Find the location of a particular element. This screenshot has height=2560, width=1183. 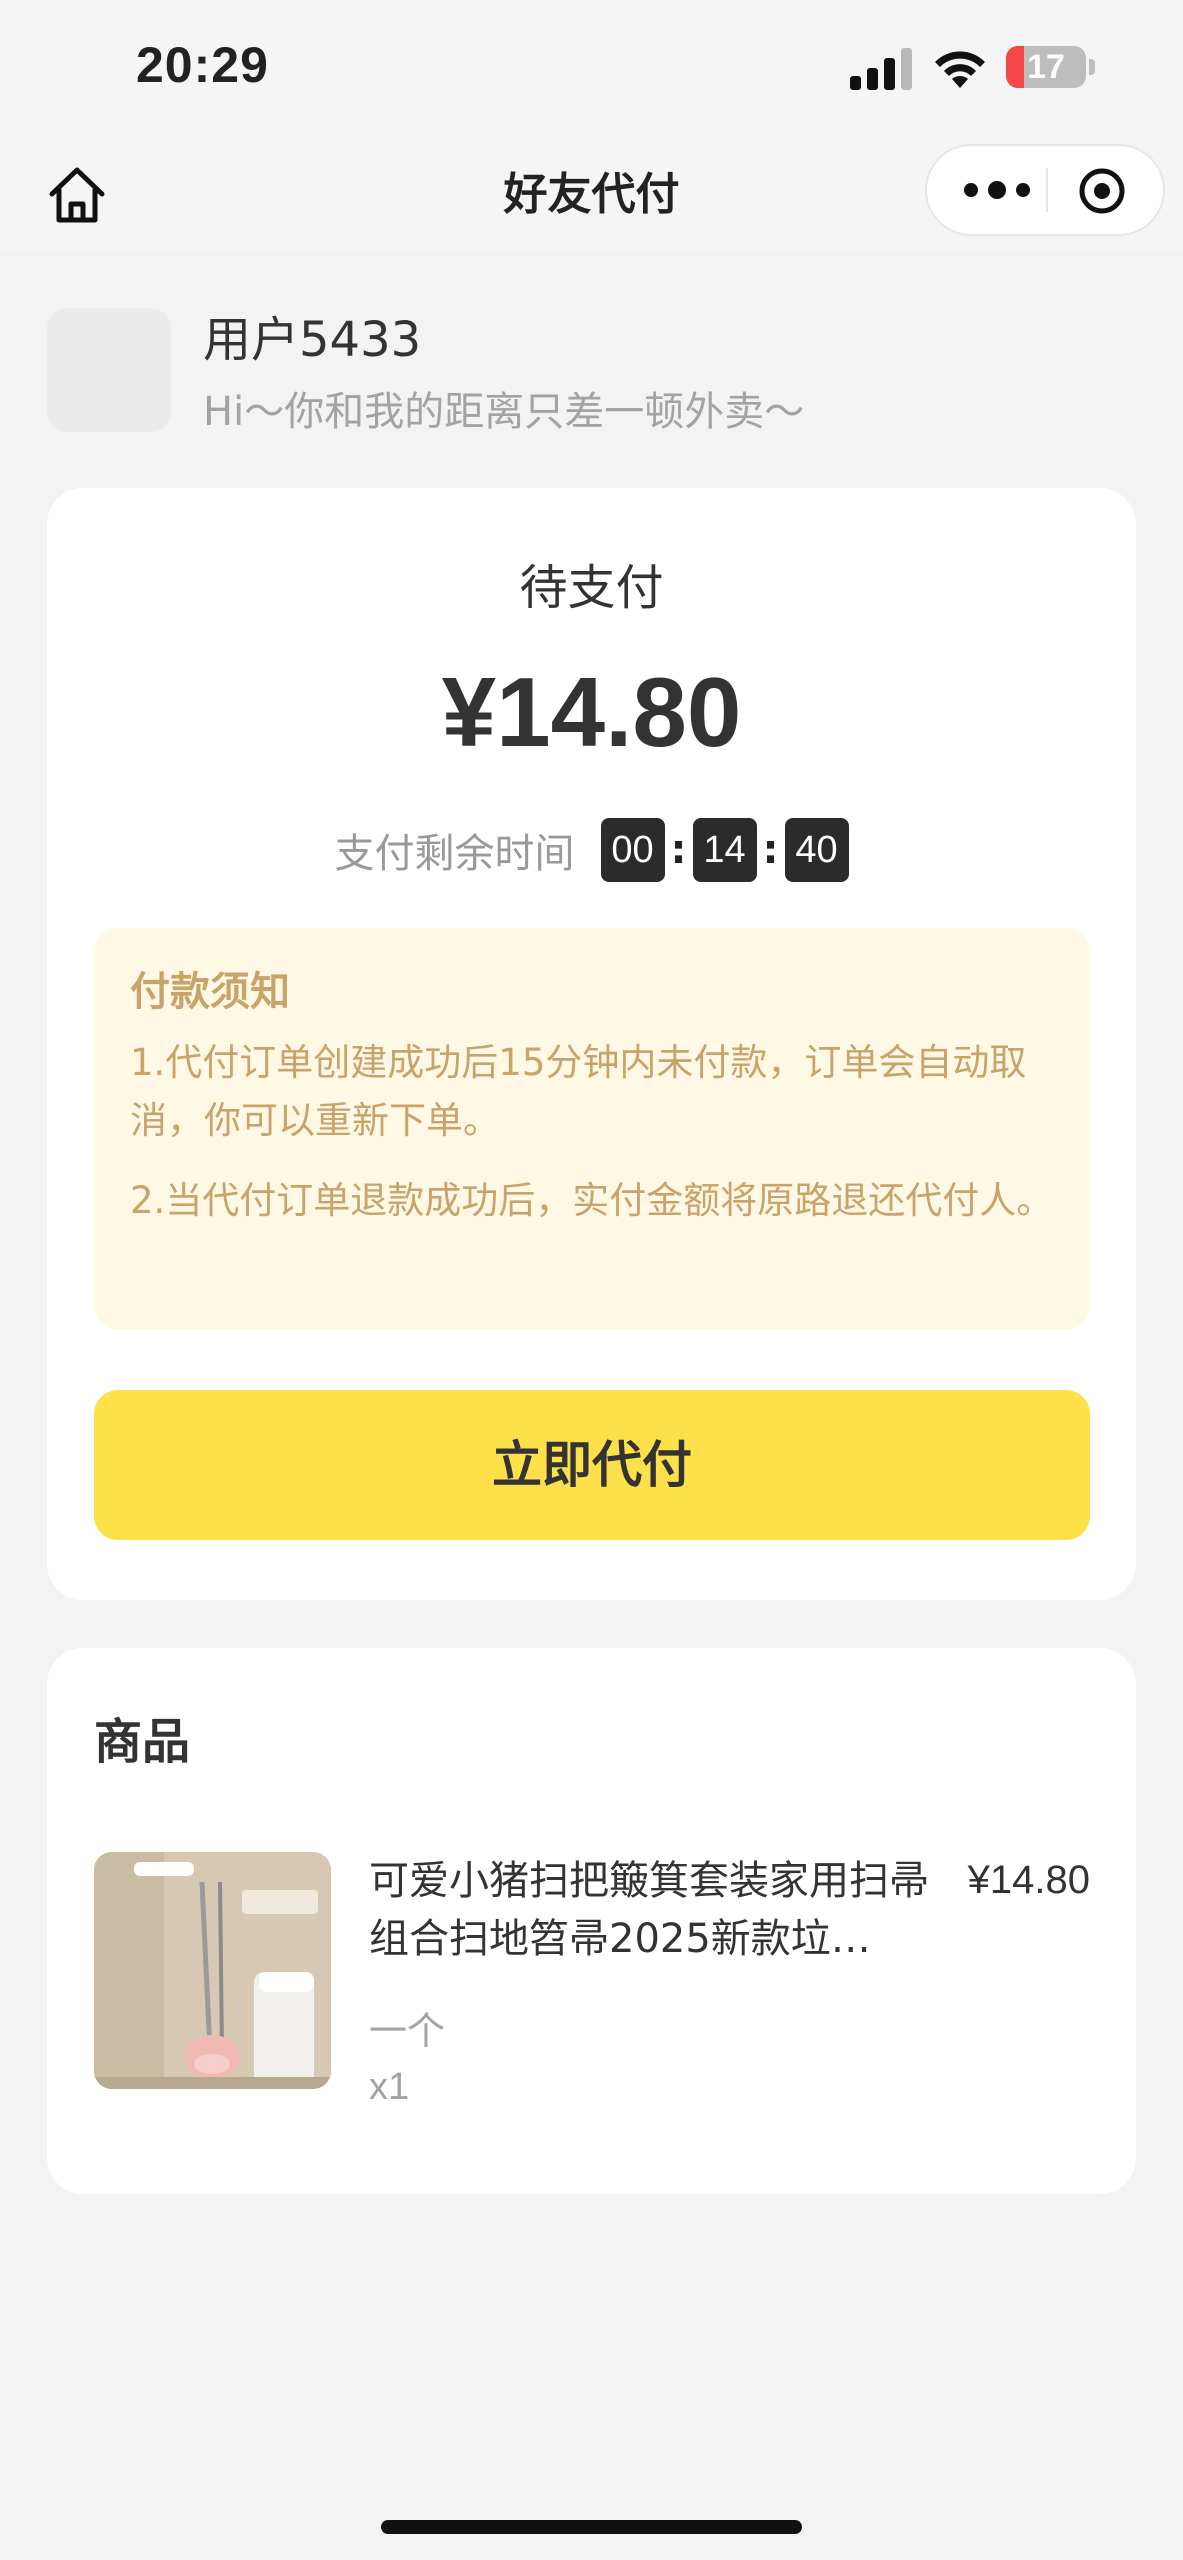

battery-level: 17 is located at coordinates (1046, 67).